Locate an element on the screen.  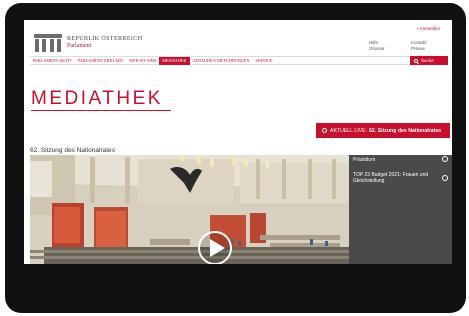
nav-mediathek: MEDIATHEK is located at coordinates (174, 60).